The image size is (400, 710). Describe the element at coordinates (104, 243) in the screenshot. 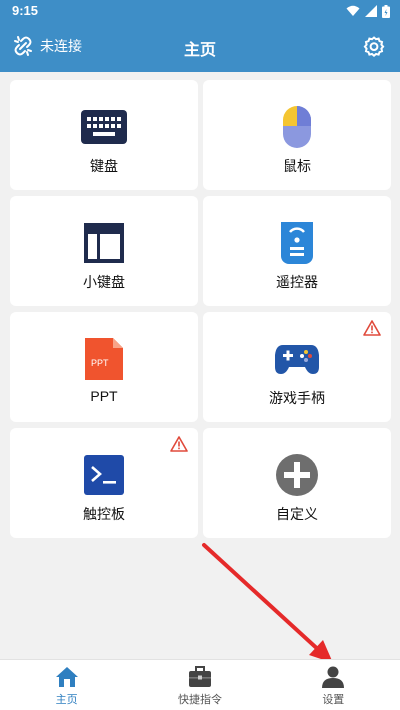

I see `numpad-icon` at that location.